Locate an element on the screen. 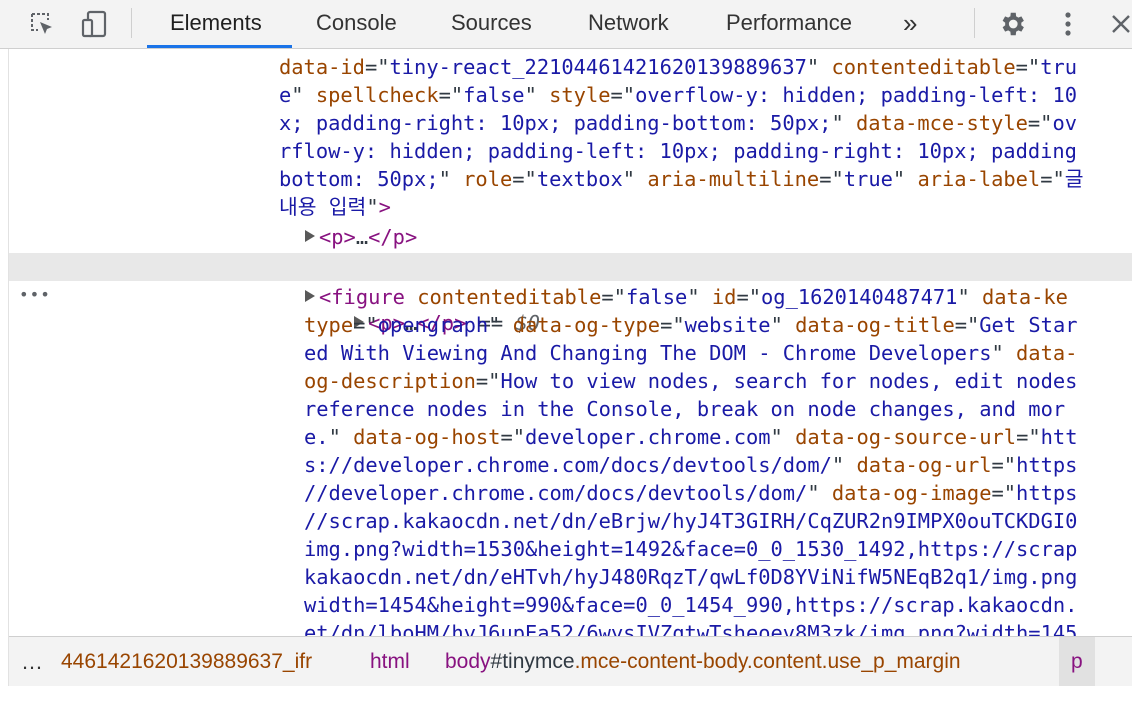  attribute-name: og-description is located at coordinates (390, 381).